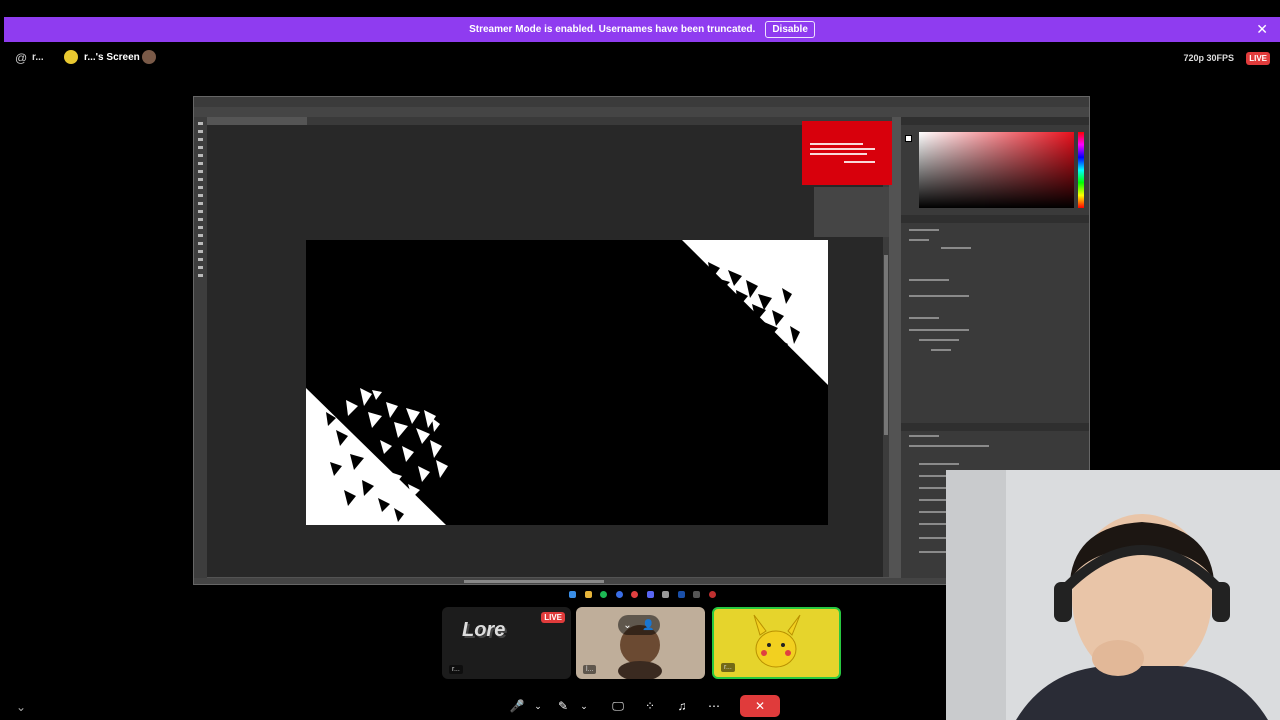 Image resolution: width=1280 pixels, height=720 pixels. Describe the element at coordinates (682, 706) in the screenshot. I see `soundboard-icon: ♫` at that location.